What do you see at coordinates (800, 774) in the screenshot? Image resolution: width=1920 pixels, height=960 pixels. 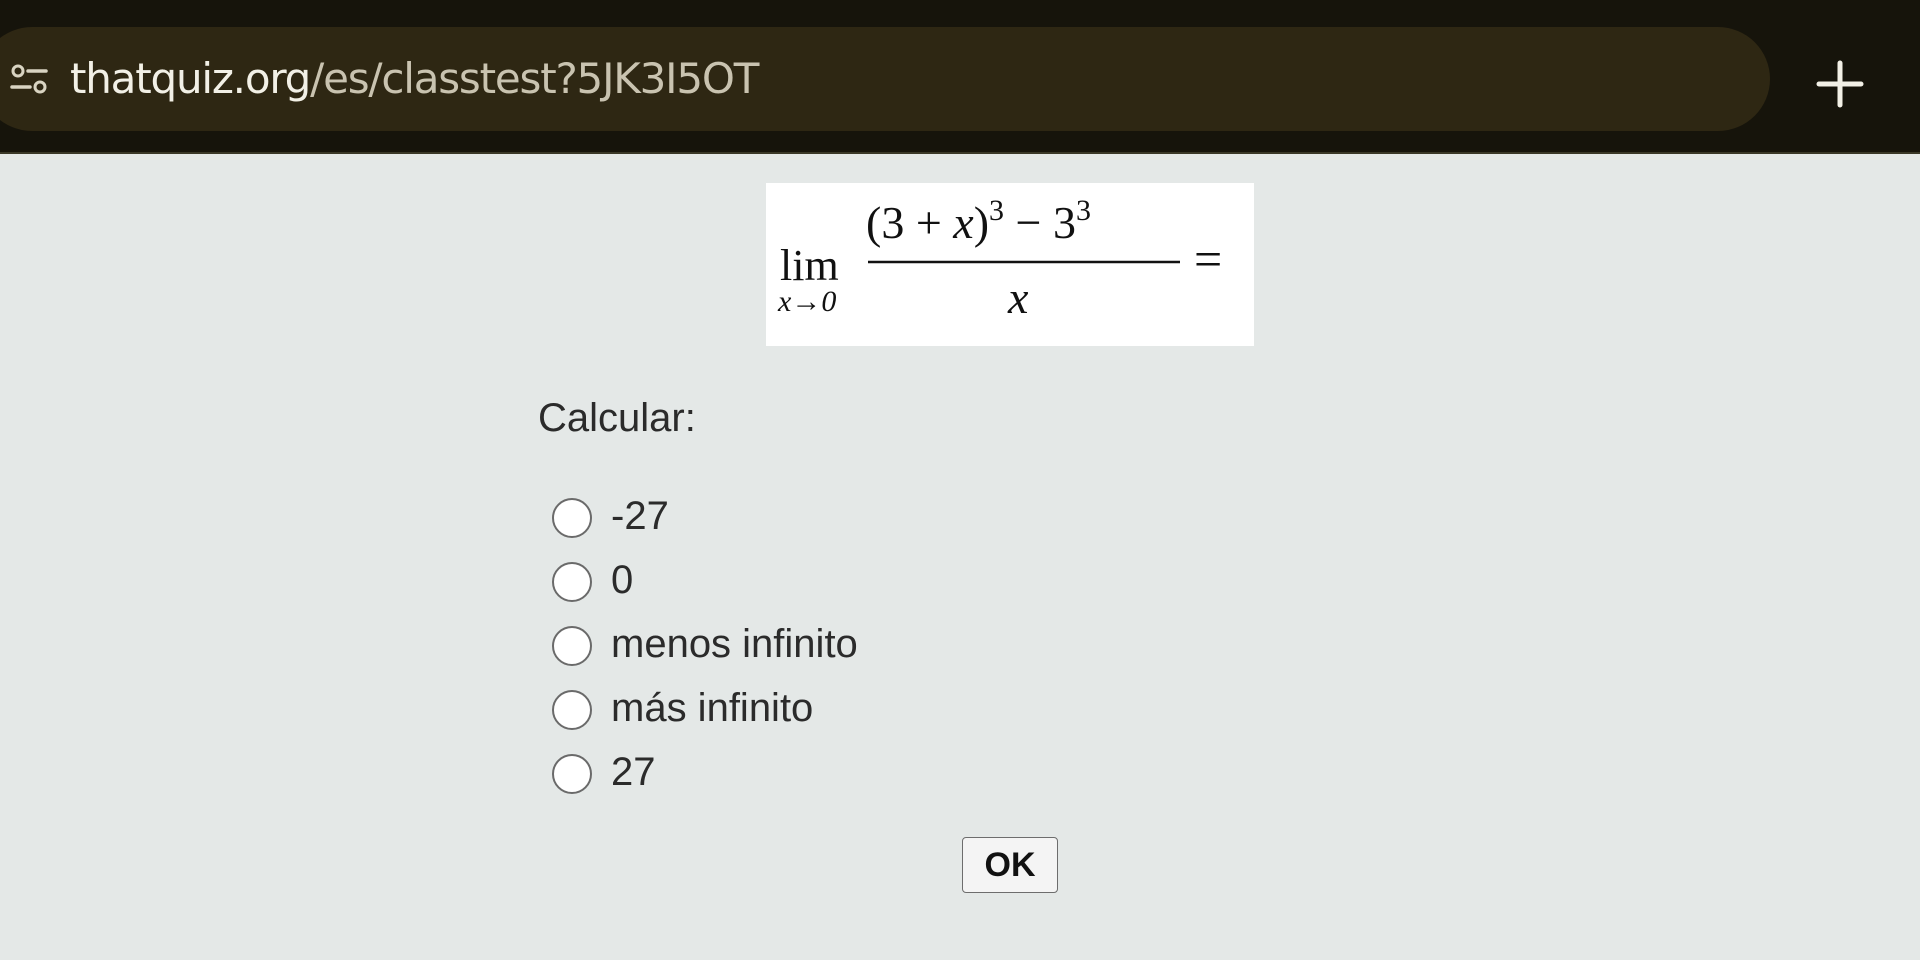 I see `option-27: 27` at bounding box center [800, 774].